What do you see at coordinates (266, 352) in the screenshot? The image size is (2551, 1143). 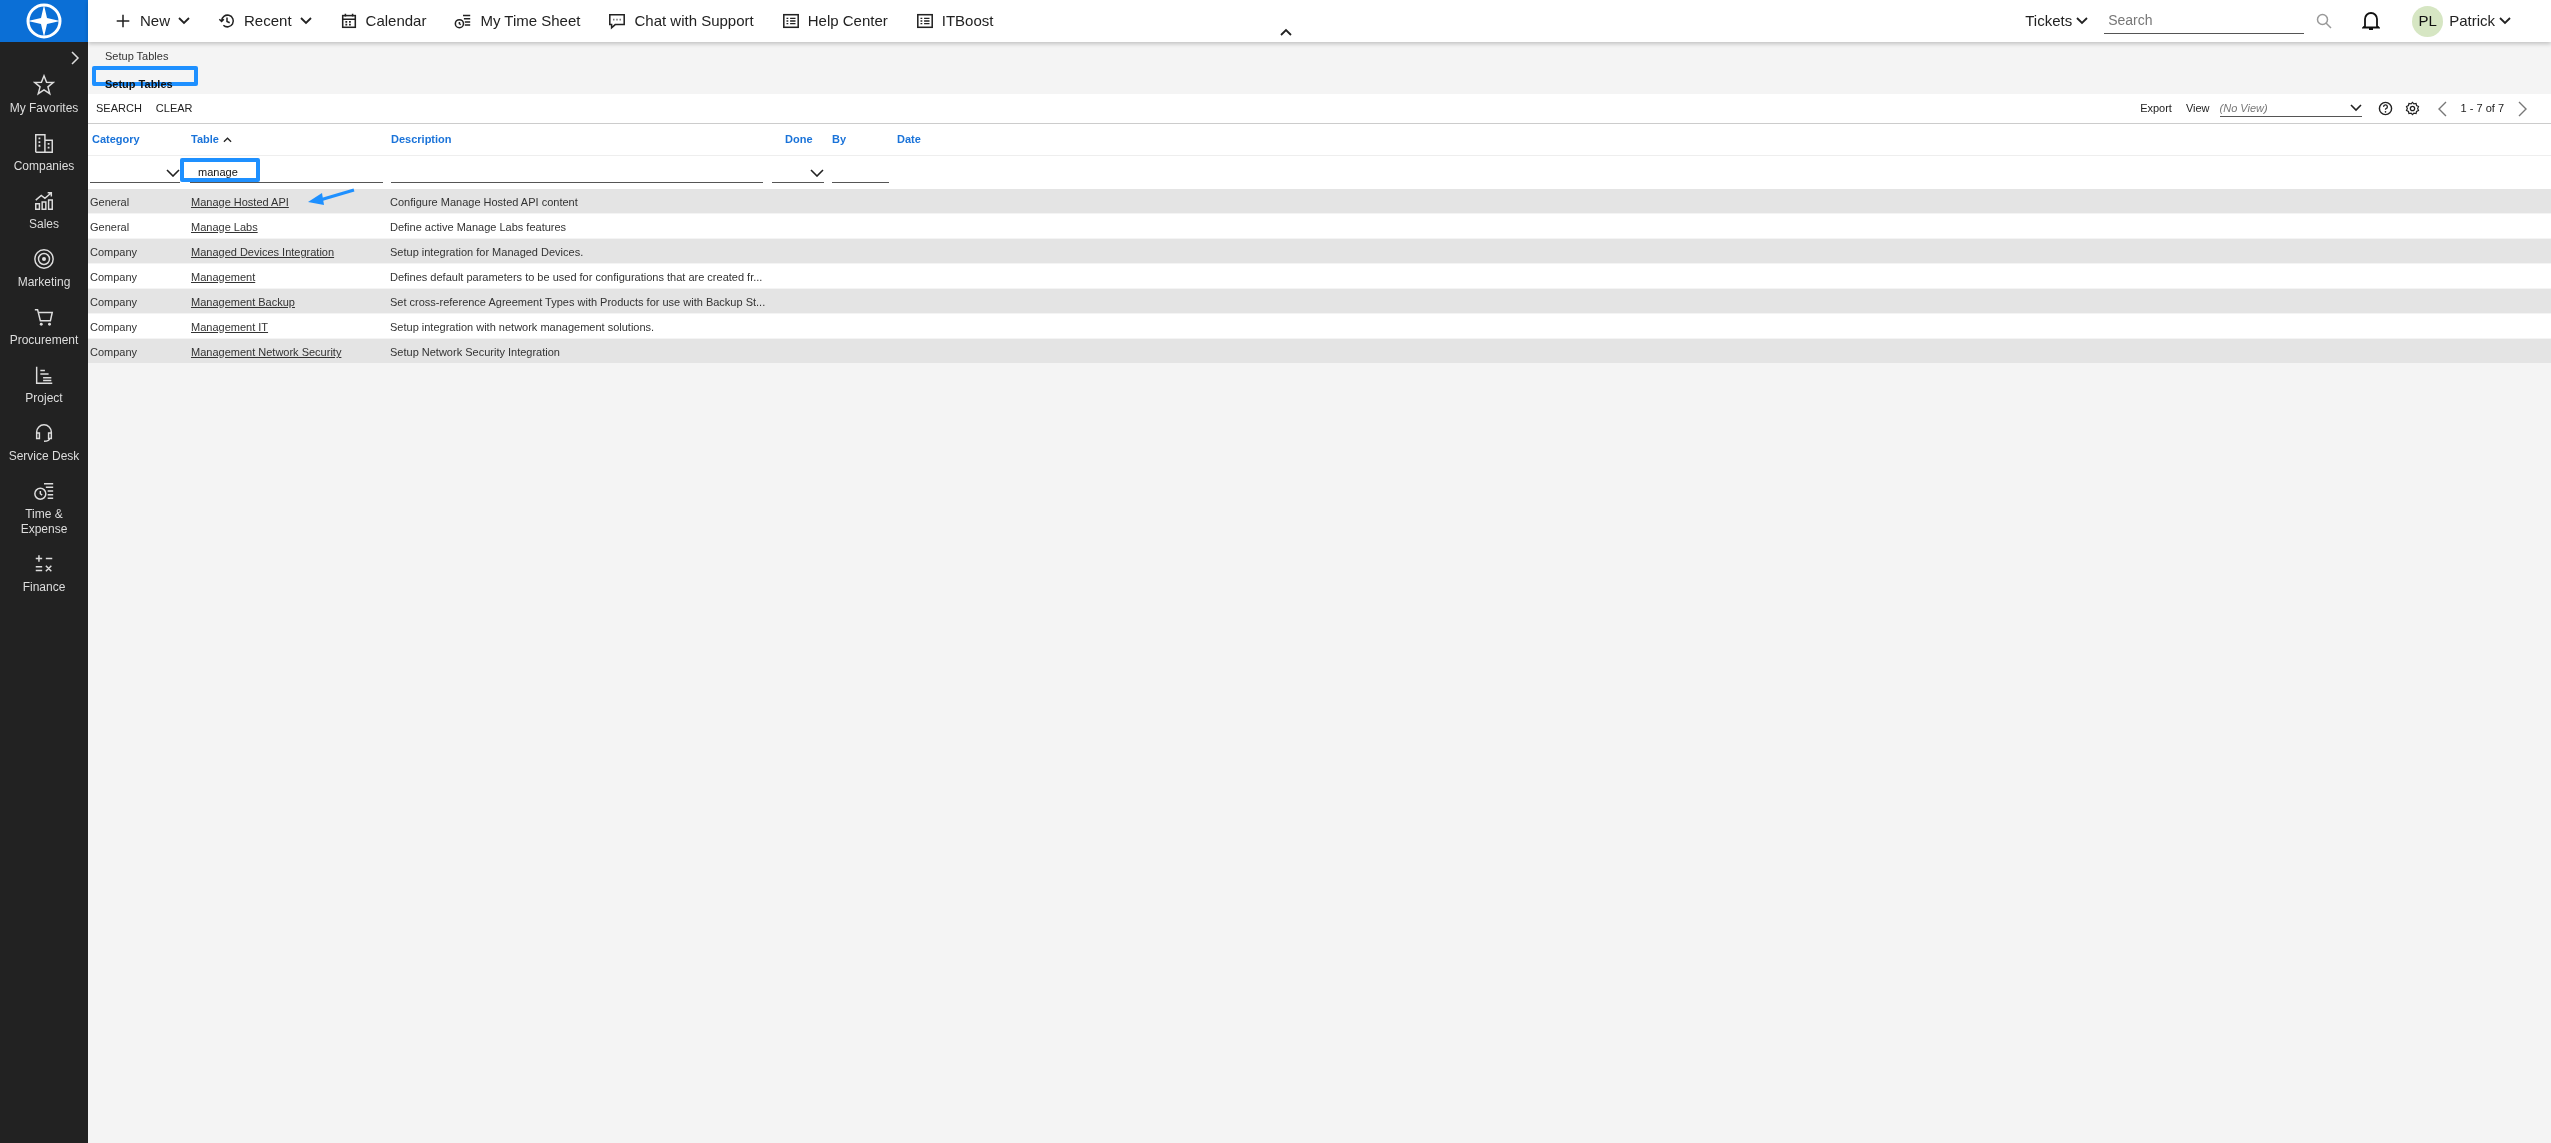 I see `table-link: Management Network Security` at bounding box center [266, 352].